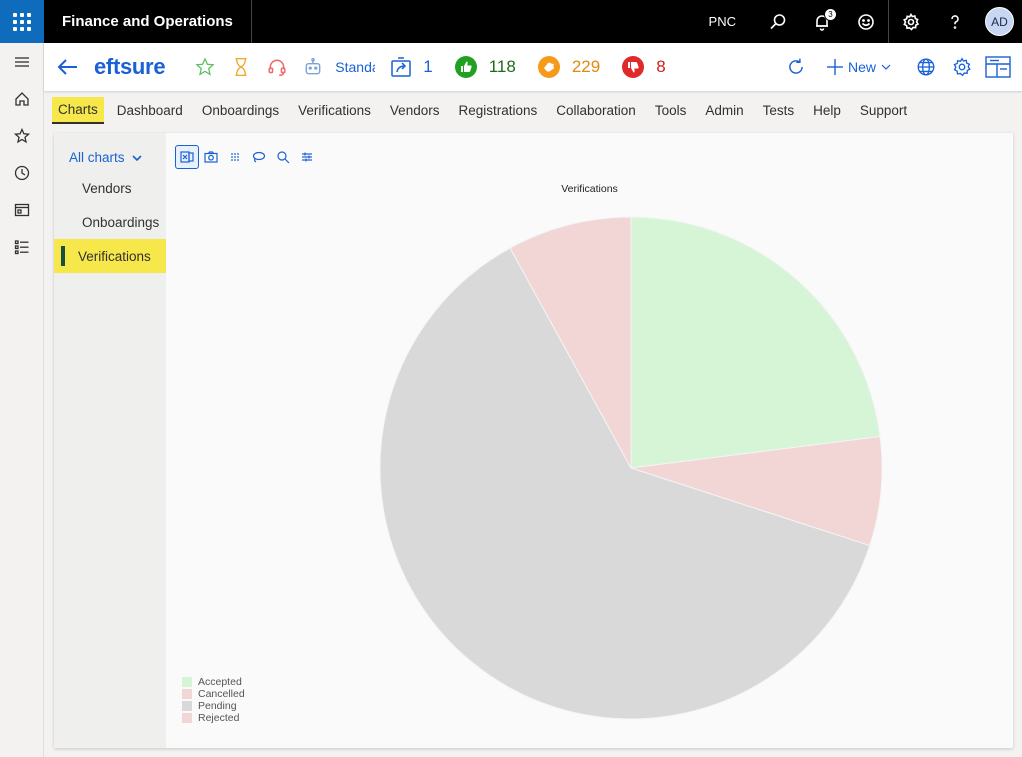 The height and width of the screenshot is (757, 1022). I want to click on list-icon, so click(21, 246).